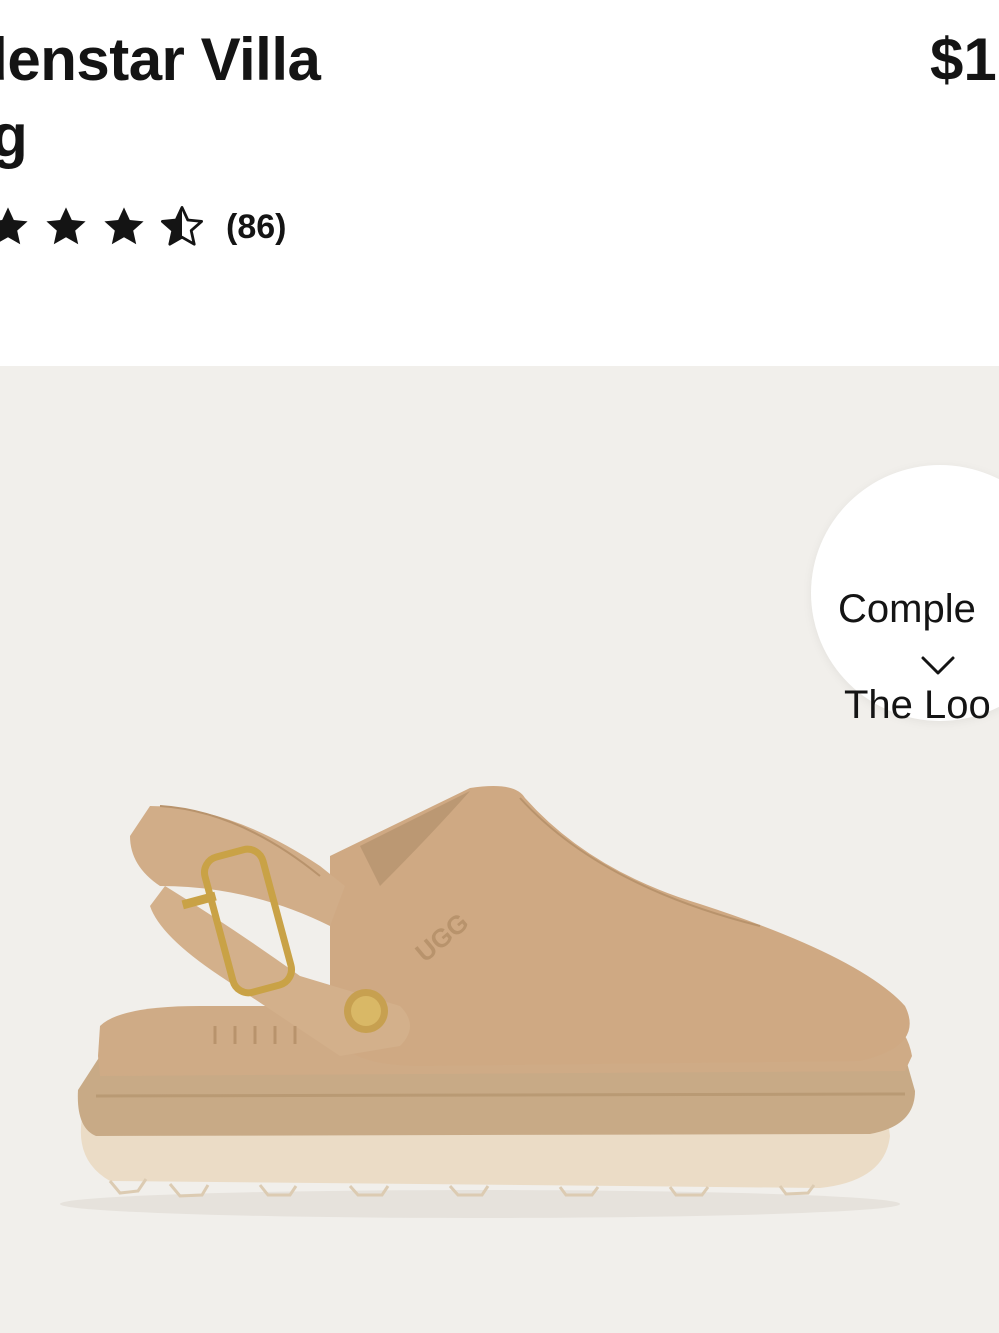 The height and width of the screenshot is (1333, 999). What do you see at coordinates (256, 226) in the screenshot?
I see `review-count: (86)` at bounding box center [256, 226].